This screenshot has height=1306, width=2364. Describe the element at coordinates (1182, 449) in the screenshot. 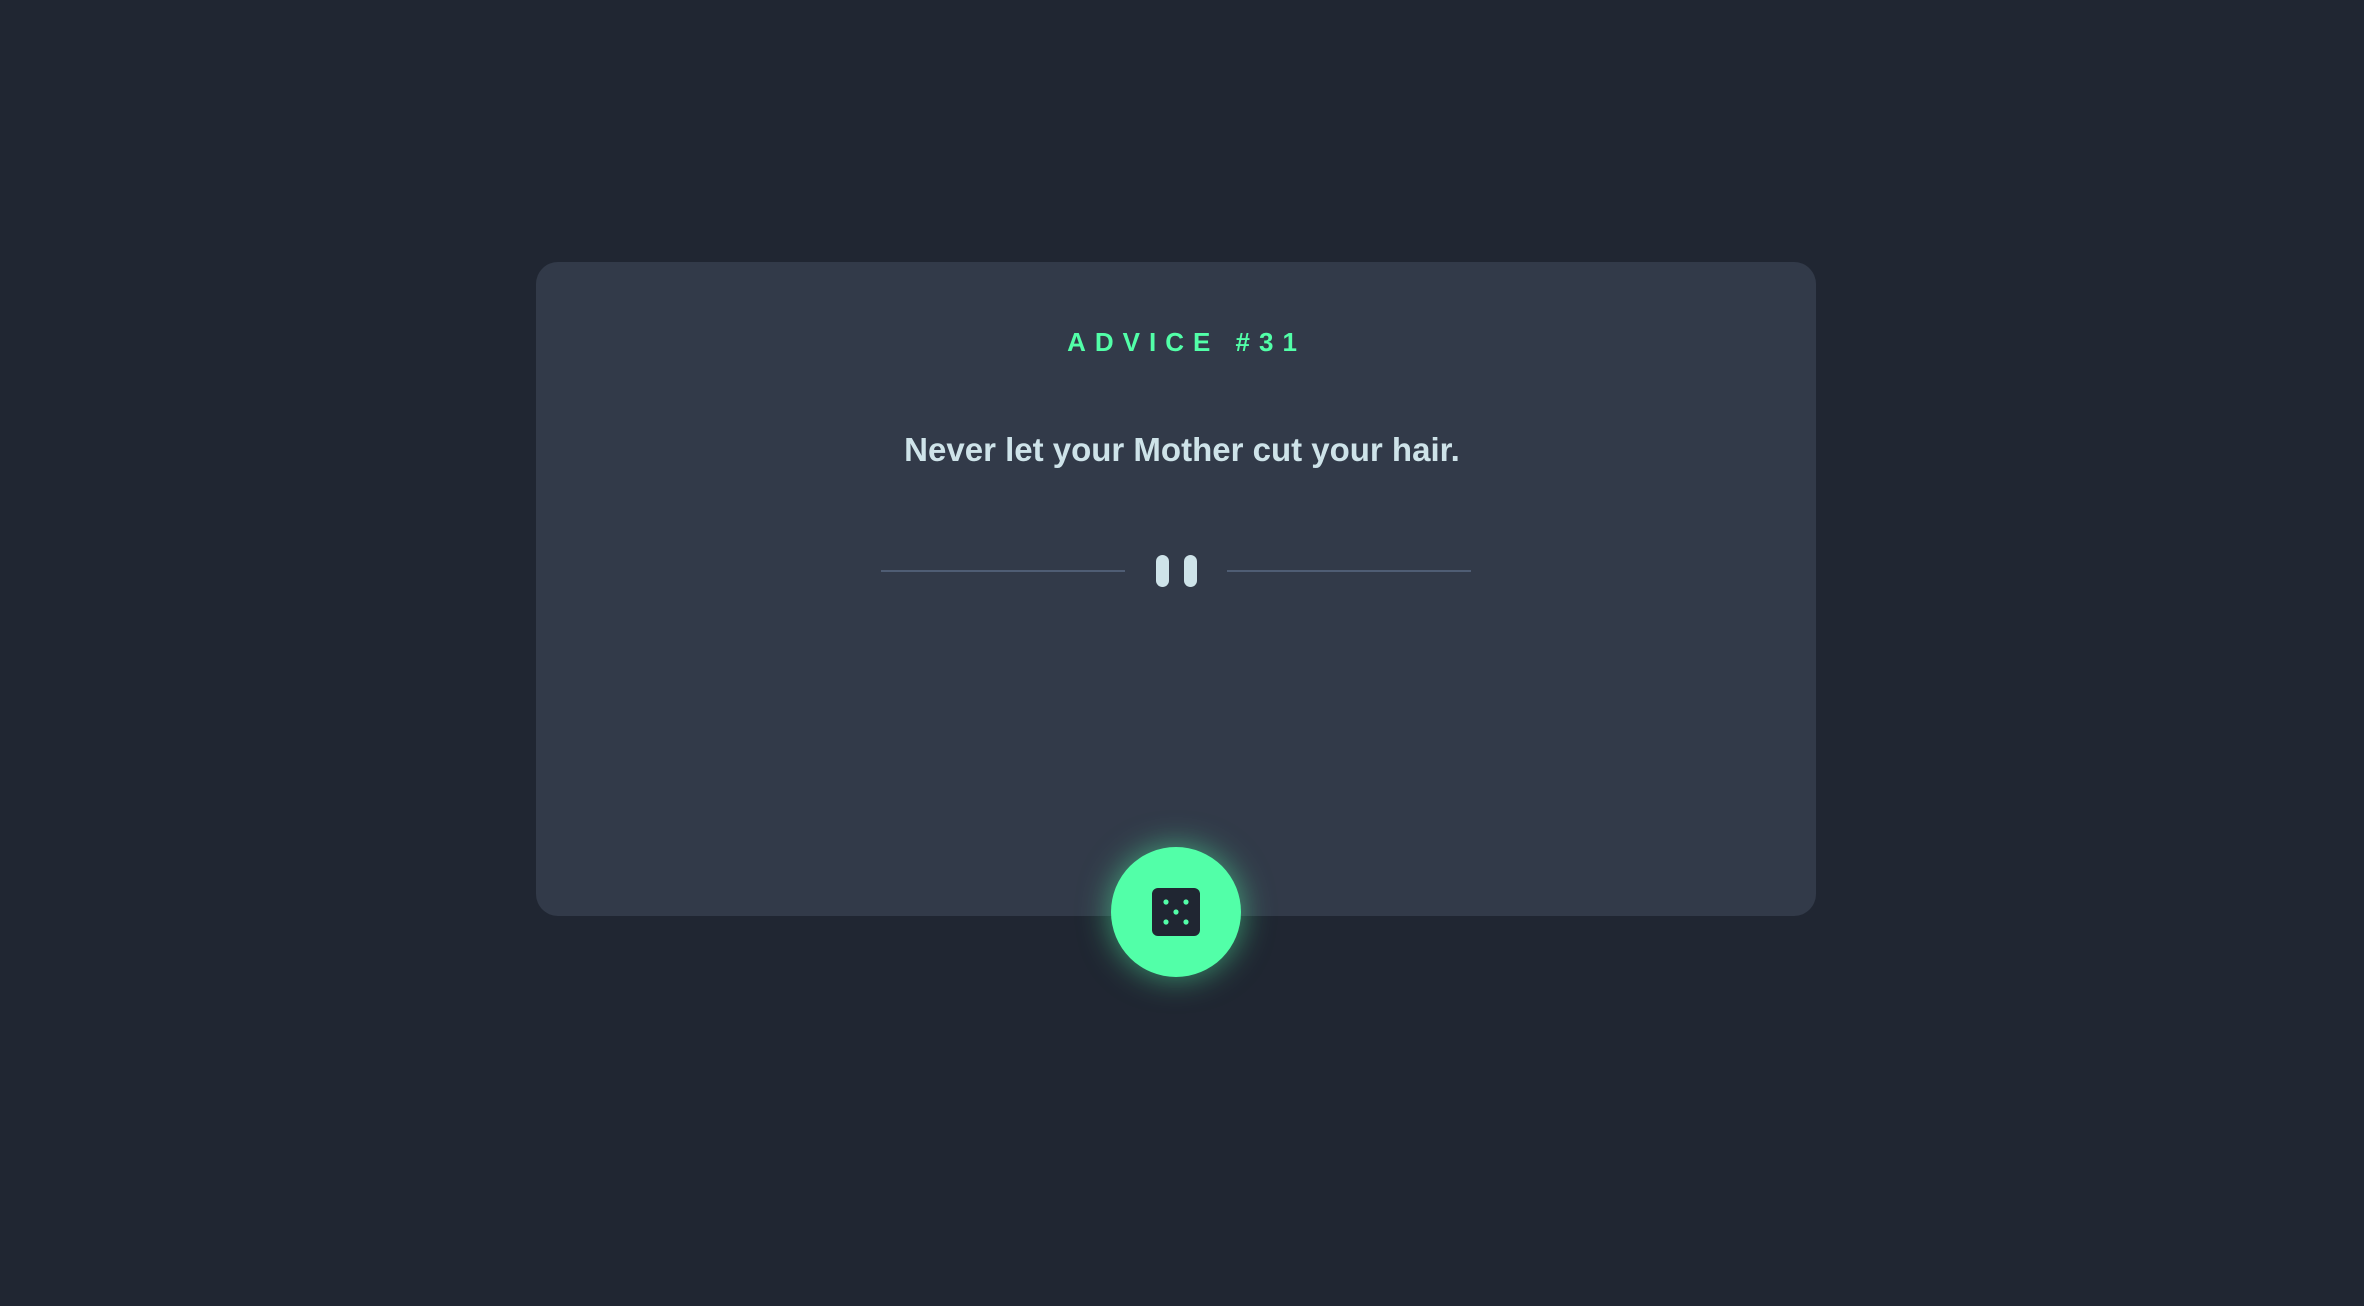

I see `advice-quote: Never let your Mother cut your hair.` at that location.